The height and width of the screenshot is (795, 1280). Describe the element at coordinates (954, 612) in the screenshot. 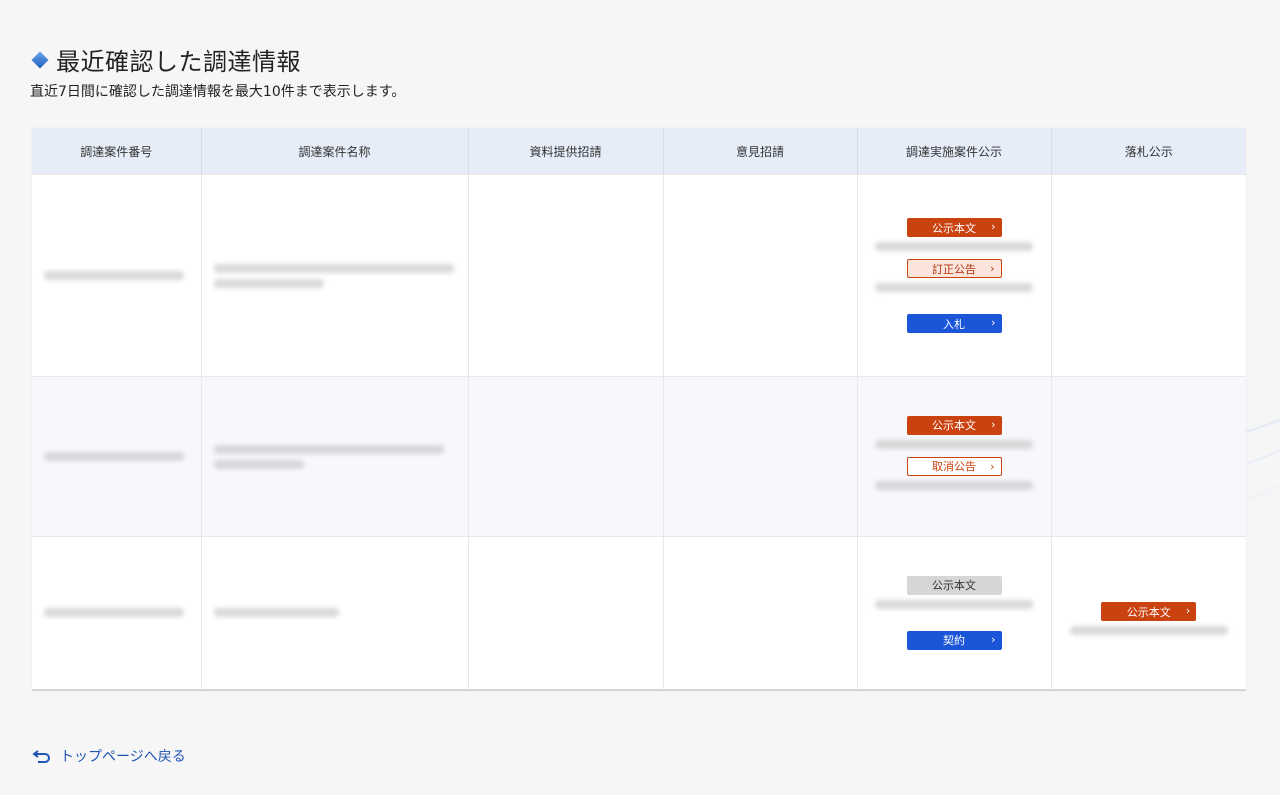

I see `implementation-notice-cell: 公示本文 契約 ›` at that location.